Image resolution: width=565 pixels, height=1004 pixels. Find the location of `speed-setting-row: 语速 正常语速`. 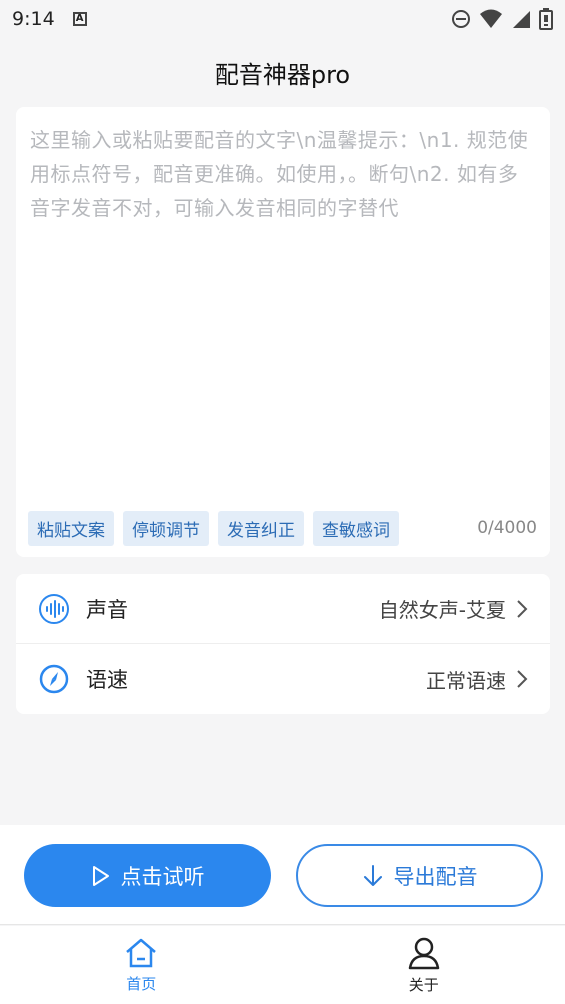

speed-setting-row: 语速 正常语速 is located at coordinates (283, 679).